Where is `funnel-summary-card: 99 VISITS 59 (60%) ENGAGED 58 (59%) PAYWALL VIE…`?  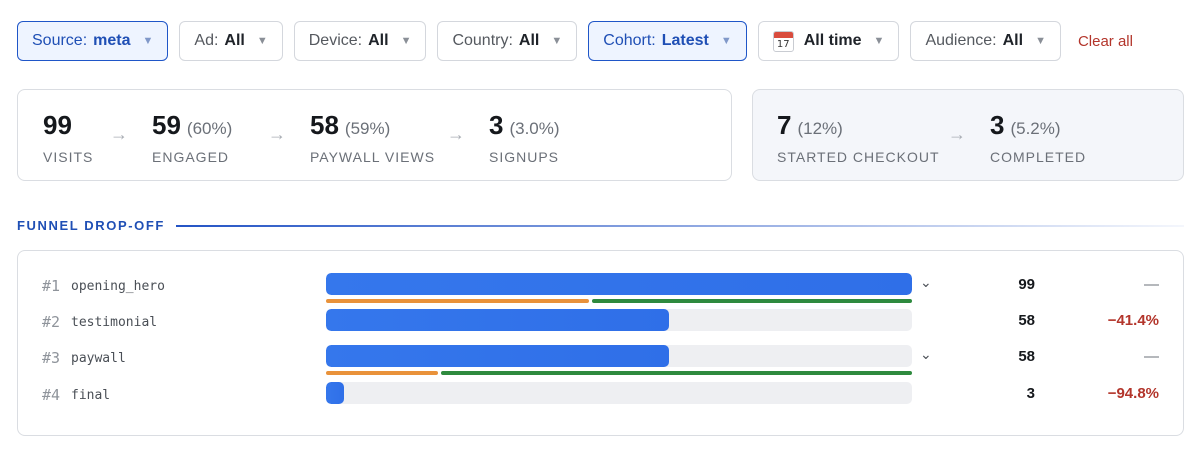 funnel-summary-card: 99 VISITS 59 (60%) ENGAGED 58 (59%) PAYWALL VIE… is located at coordinates (374, 135).